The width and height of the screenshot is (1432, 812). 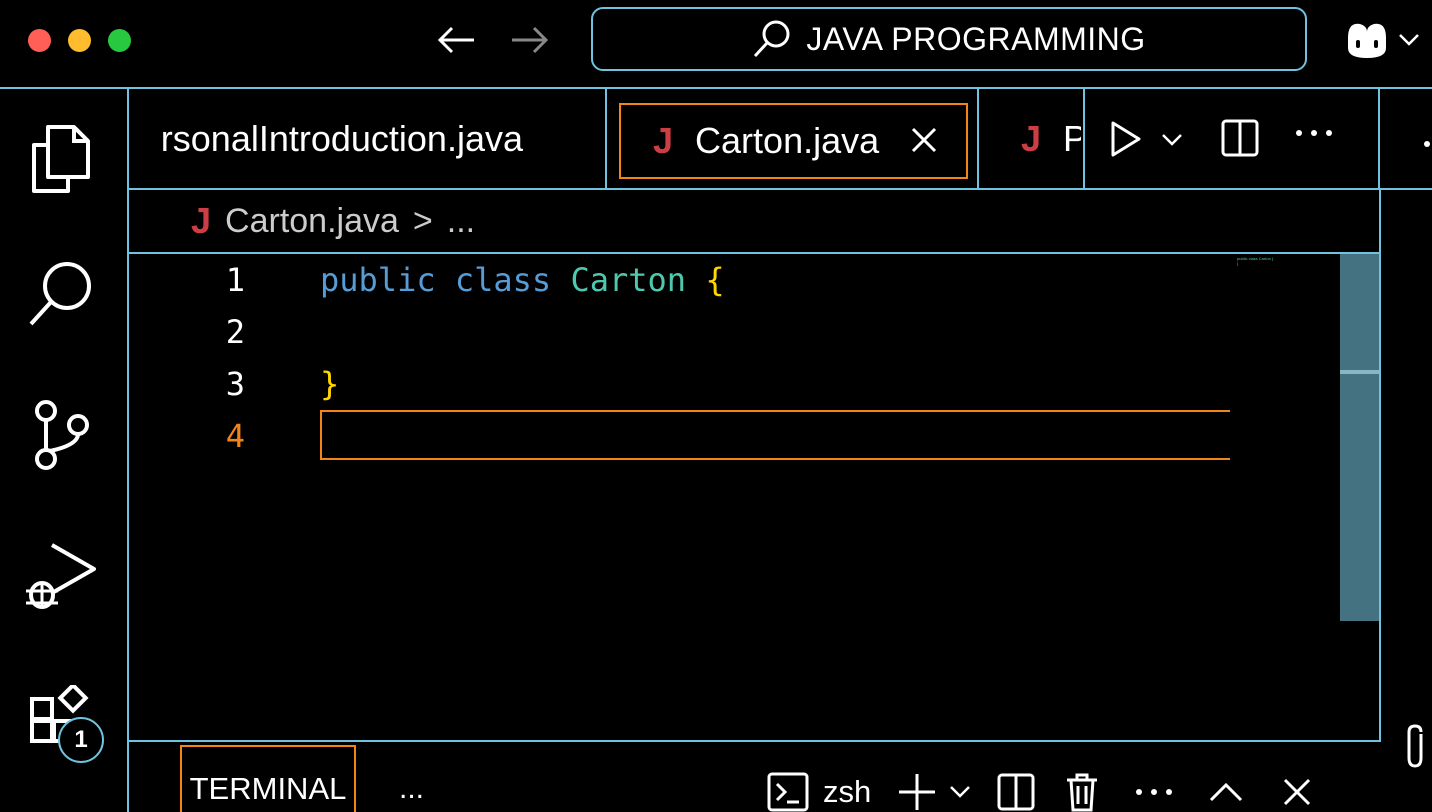 What do you see at coordinates (715, 280) in the screenshot?
I see `brace: {` at bounding box center [715, 280].